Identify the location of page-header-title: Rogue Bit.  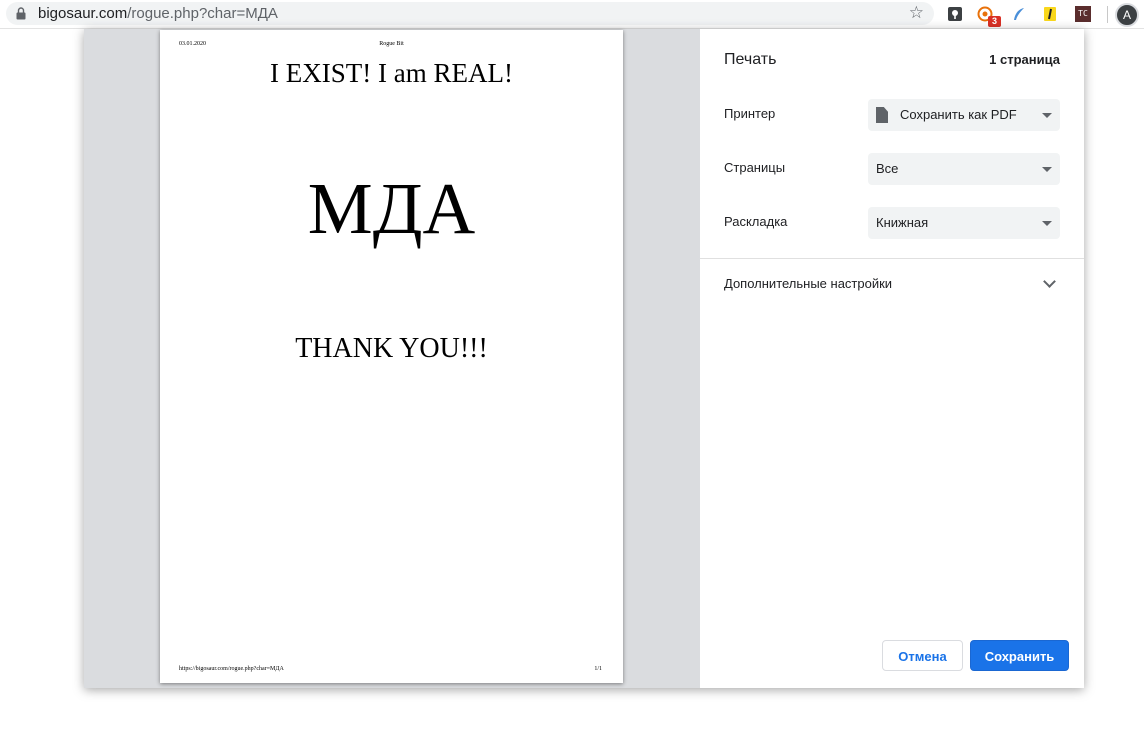
(391, 44).